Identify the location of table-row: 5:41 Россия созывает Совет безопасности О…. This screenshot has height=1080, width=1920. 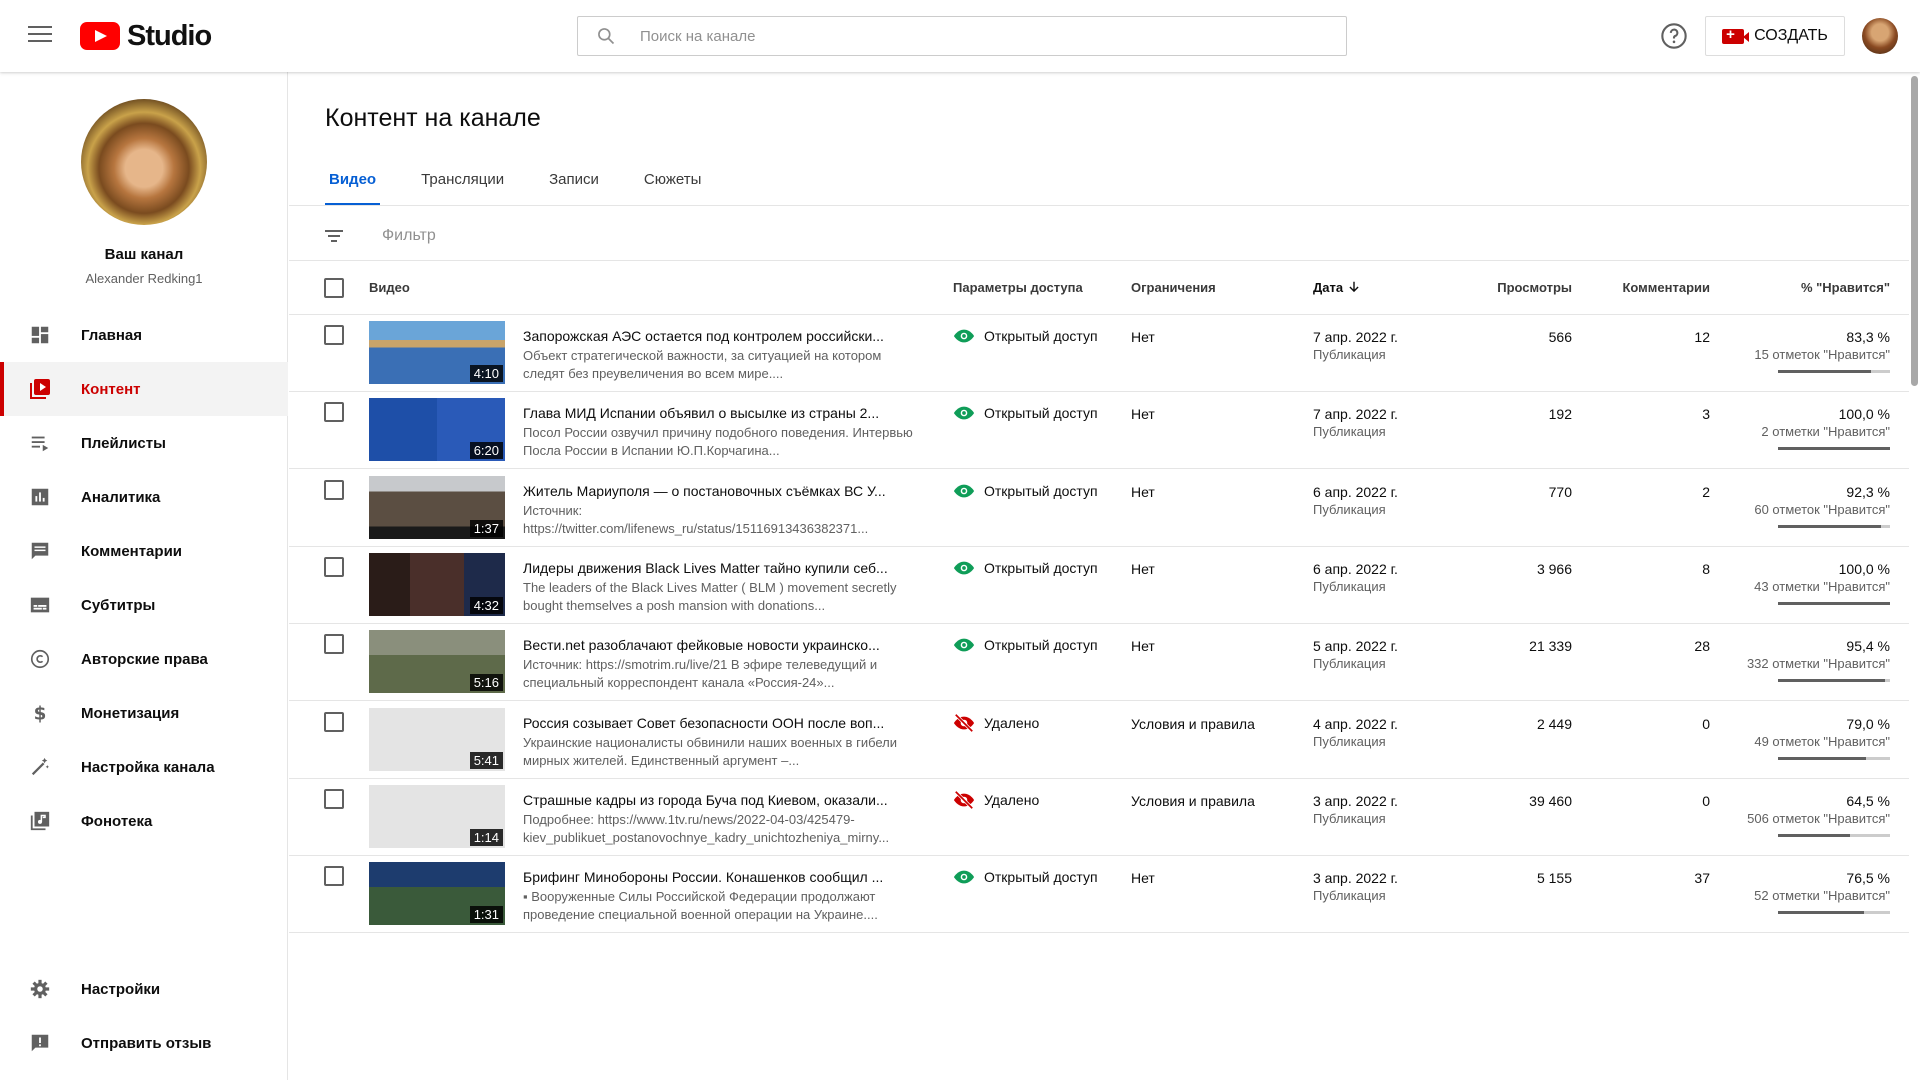
(1099, 740).